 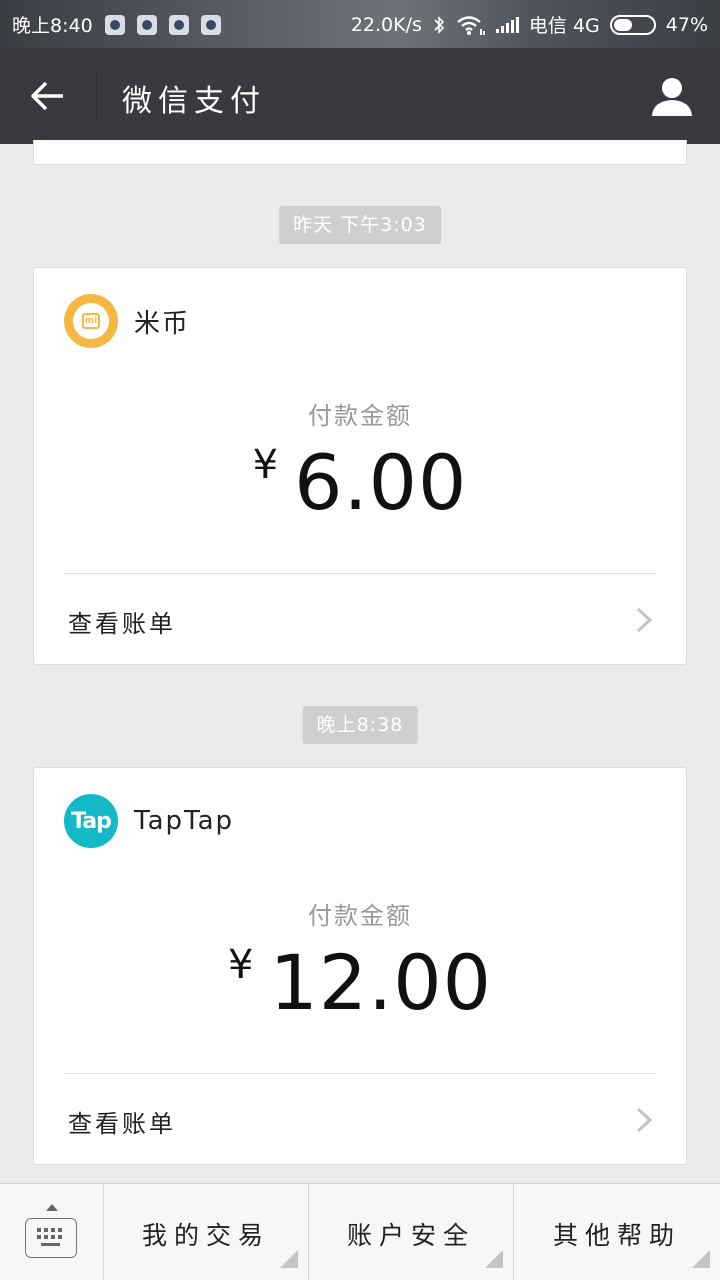 I want to click on page-title: 微信支付, so click(x=194, y=101).